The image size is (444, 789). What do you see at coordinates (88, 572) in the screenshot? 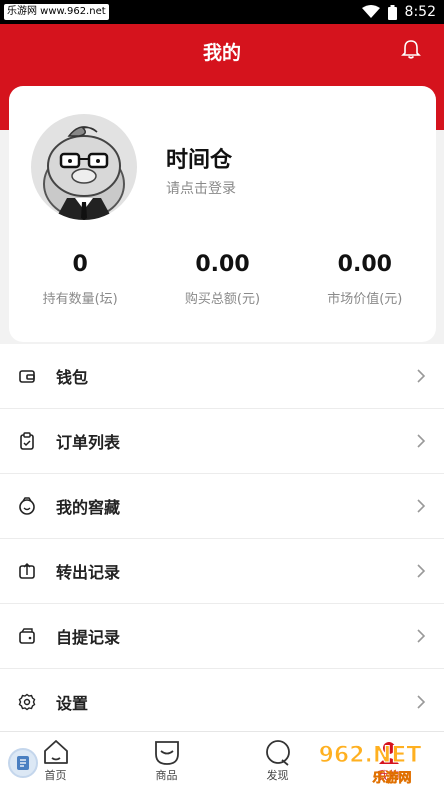
I see `menu-label: 转出记录` at bounding box center [88, 572].